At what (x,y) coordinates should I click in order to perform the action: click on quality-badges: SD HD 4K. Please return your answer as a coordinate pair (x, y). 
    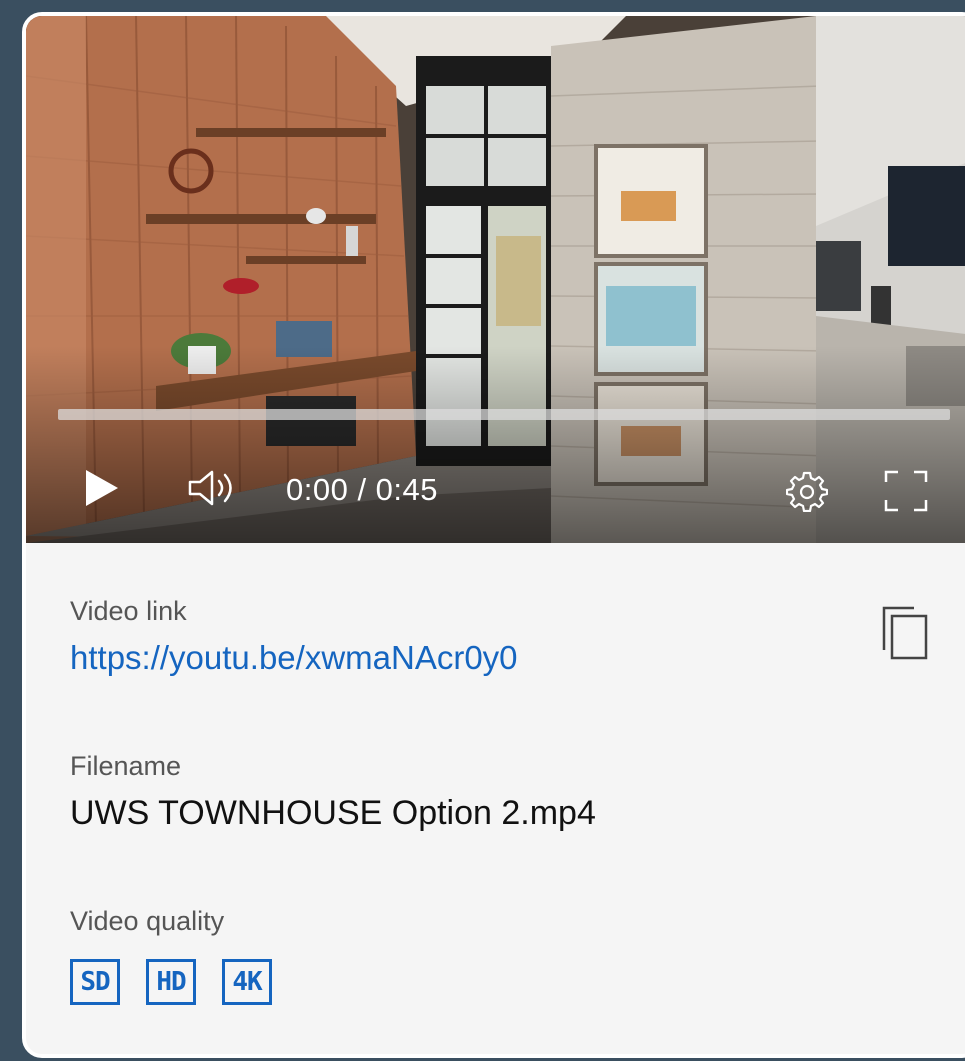
    Looking at the image, I should click on (171, 982).